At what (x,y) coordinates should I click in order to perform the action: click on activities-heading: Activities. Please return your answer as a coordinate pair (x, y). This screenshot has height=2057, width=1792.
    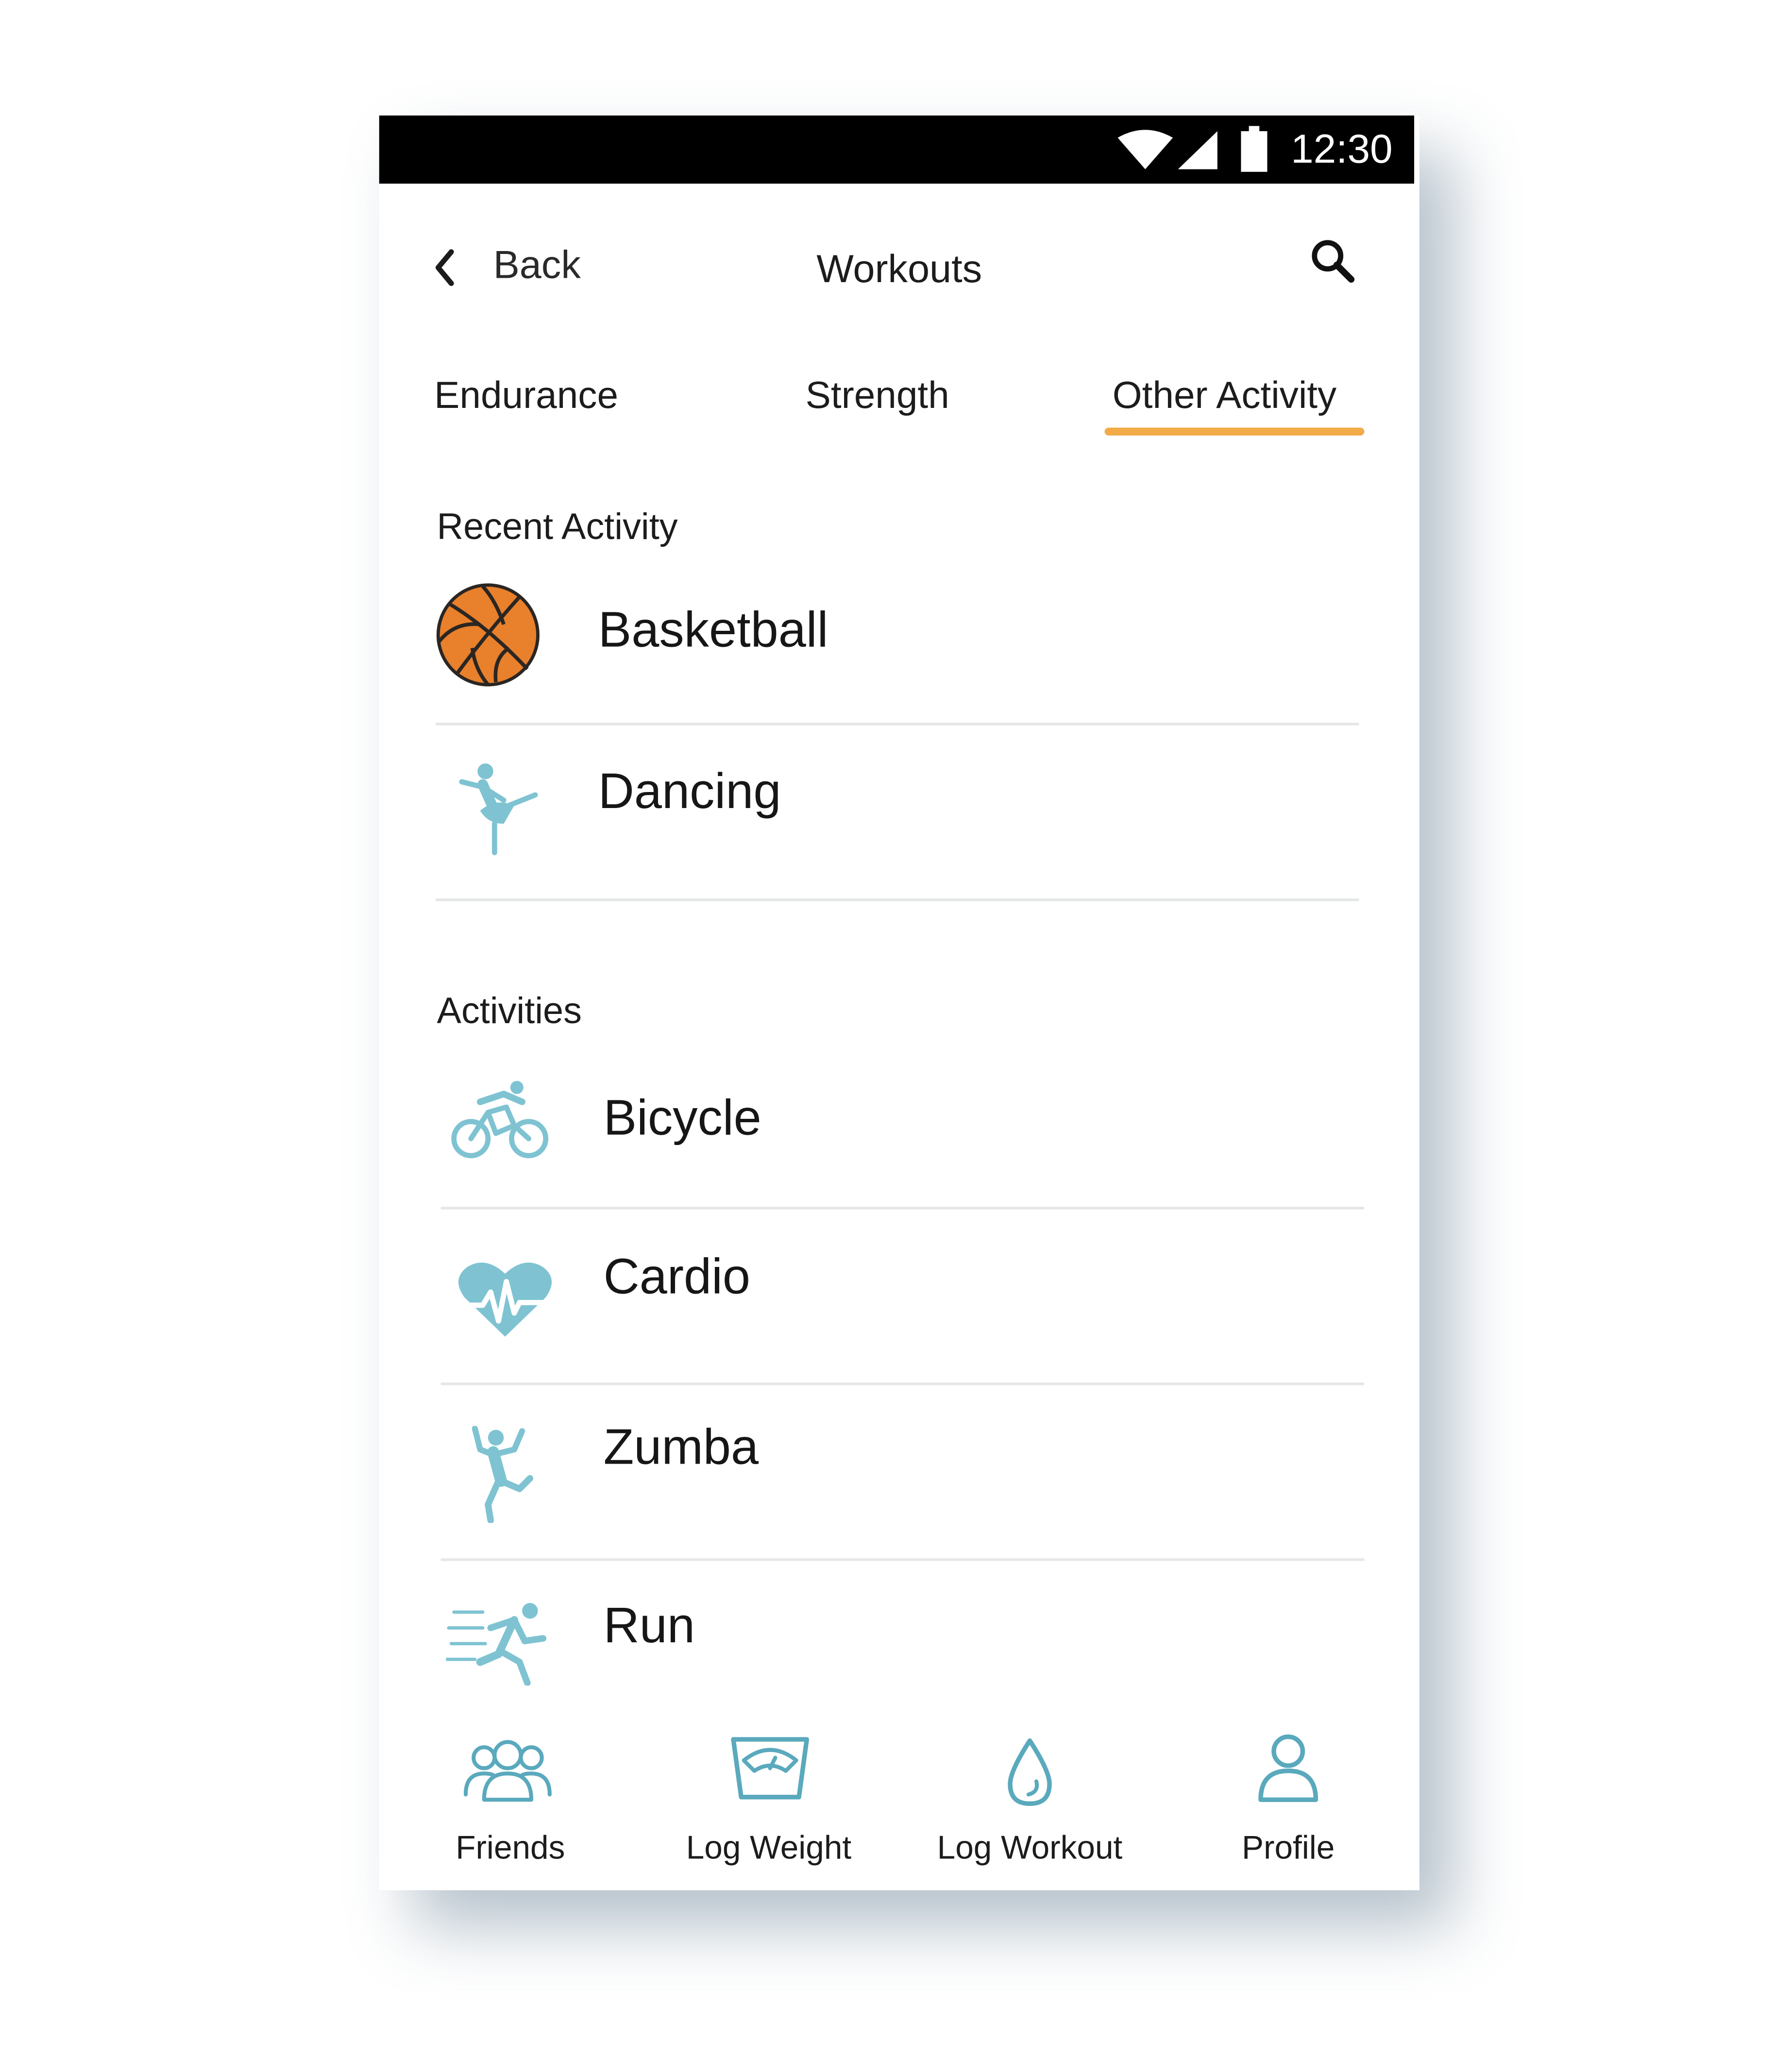
    Looking at the image, I should click on (509, 1010).